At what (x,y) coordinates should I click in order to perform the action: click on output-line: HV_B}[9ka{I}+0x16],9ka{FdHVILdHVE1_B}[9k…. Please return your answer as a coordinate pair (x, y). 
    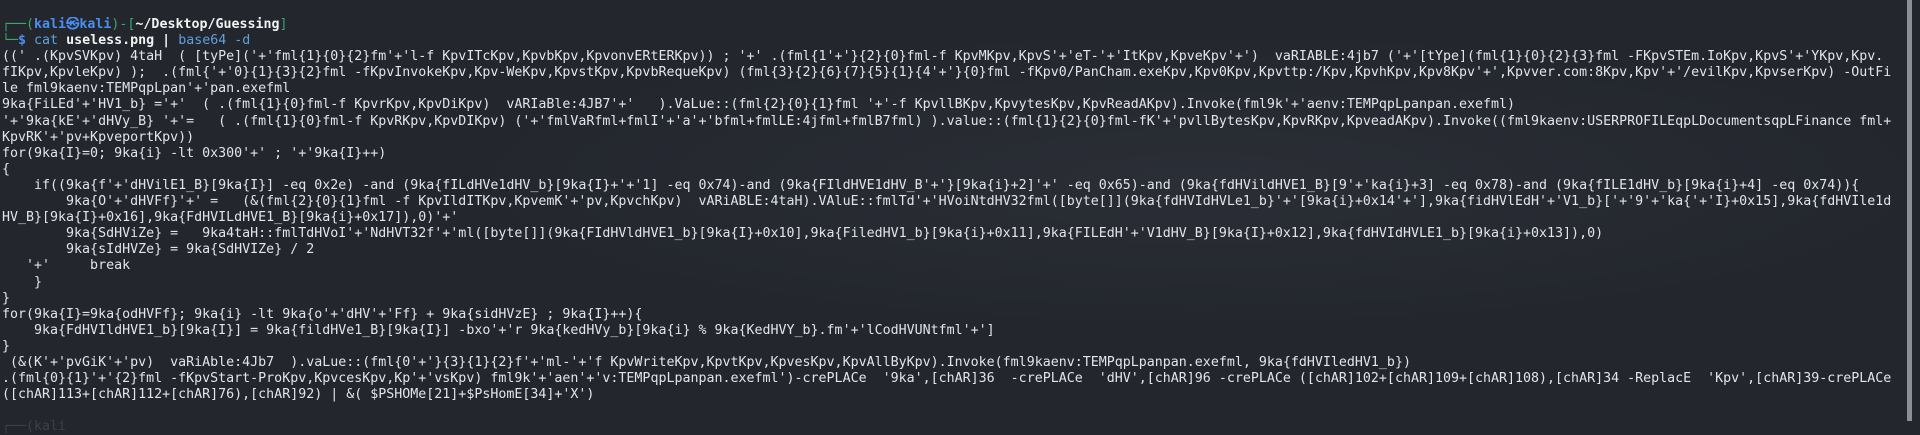
    Looking at the image, I should click on (230, 218).